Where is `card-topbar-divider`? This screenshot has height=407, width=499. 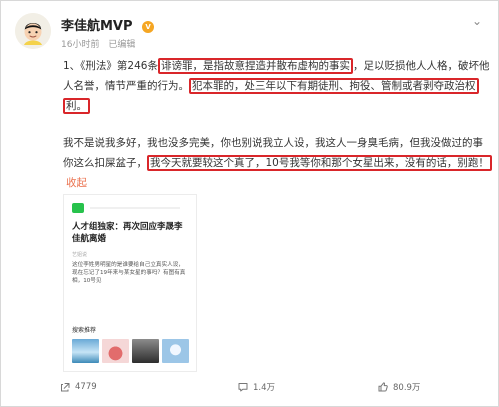
card-topbar-divider is located at coordinates (135, 208).